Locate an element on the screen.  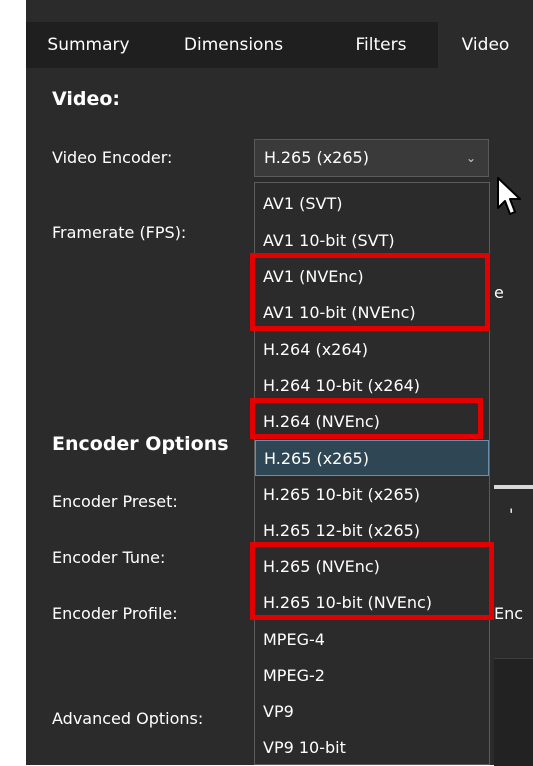
encoder-option: MPEG-2 is located at coordinates (372, 676).